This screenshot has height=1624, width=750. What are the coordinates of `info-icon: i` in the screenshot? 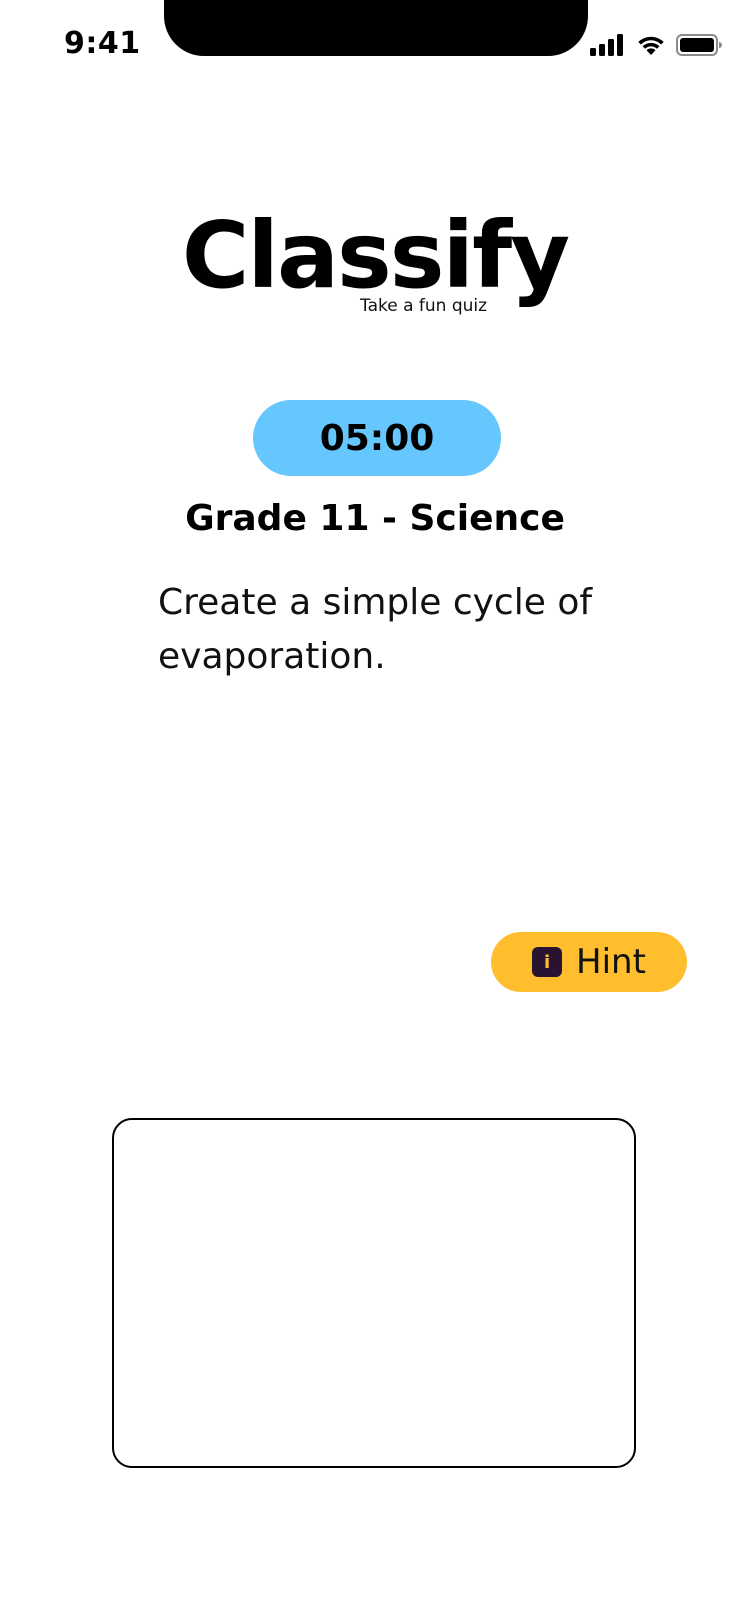 It's located at (547, 962).